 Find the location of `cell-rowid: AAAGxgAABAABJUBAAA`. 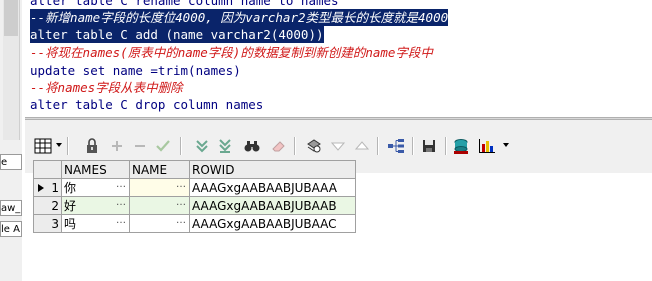

cell-rowid: AAAGxgAABAABJUBAAA is located at coordinates (272, 187).